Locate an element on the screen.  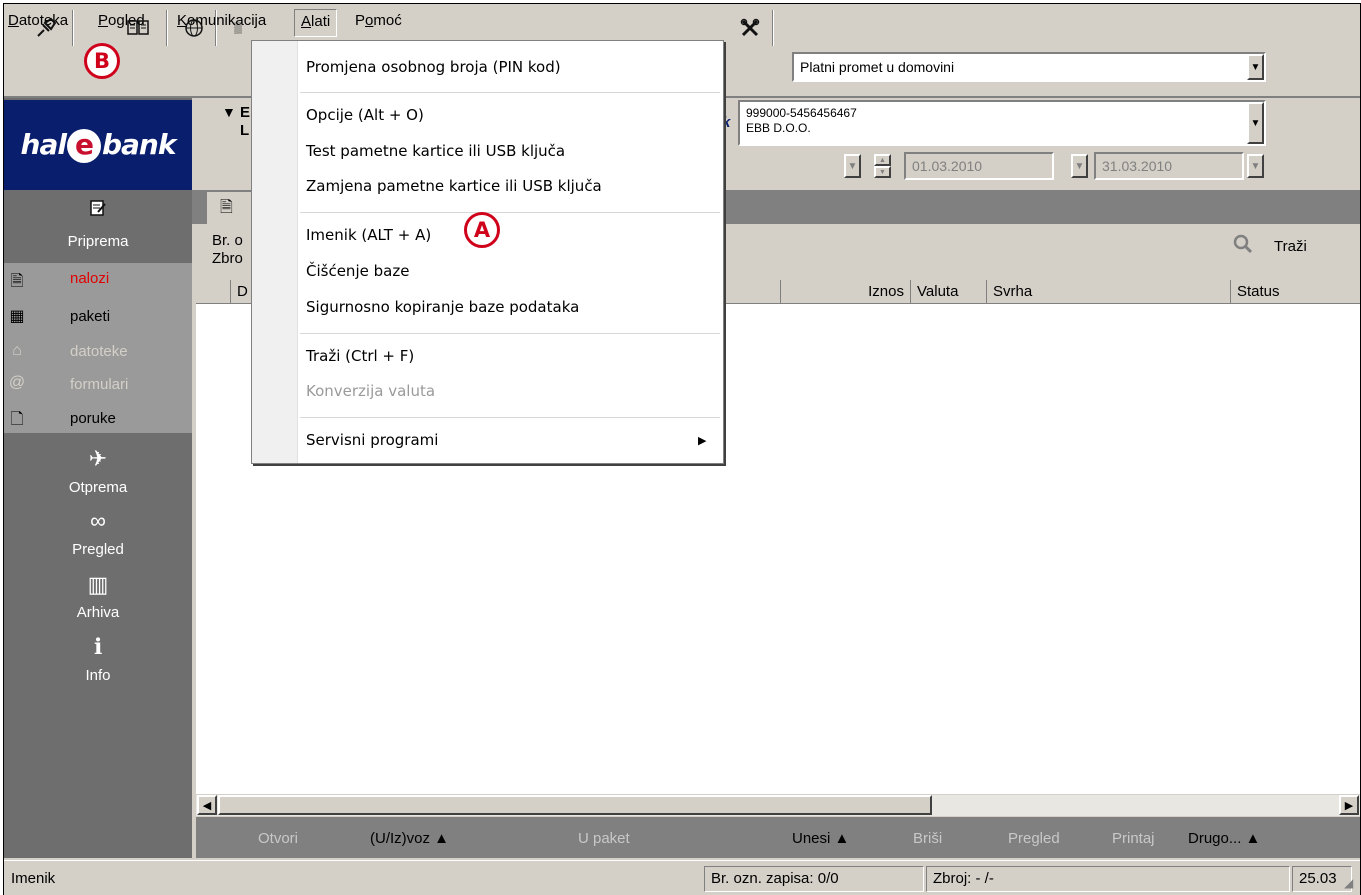
logo-text-ring: e is located at coordinates (83, 145).